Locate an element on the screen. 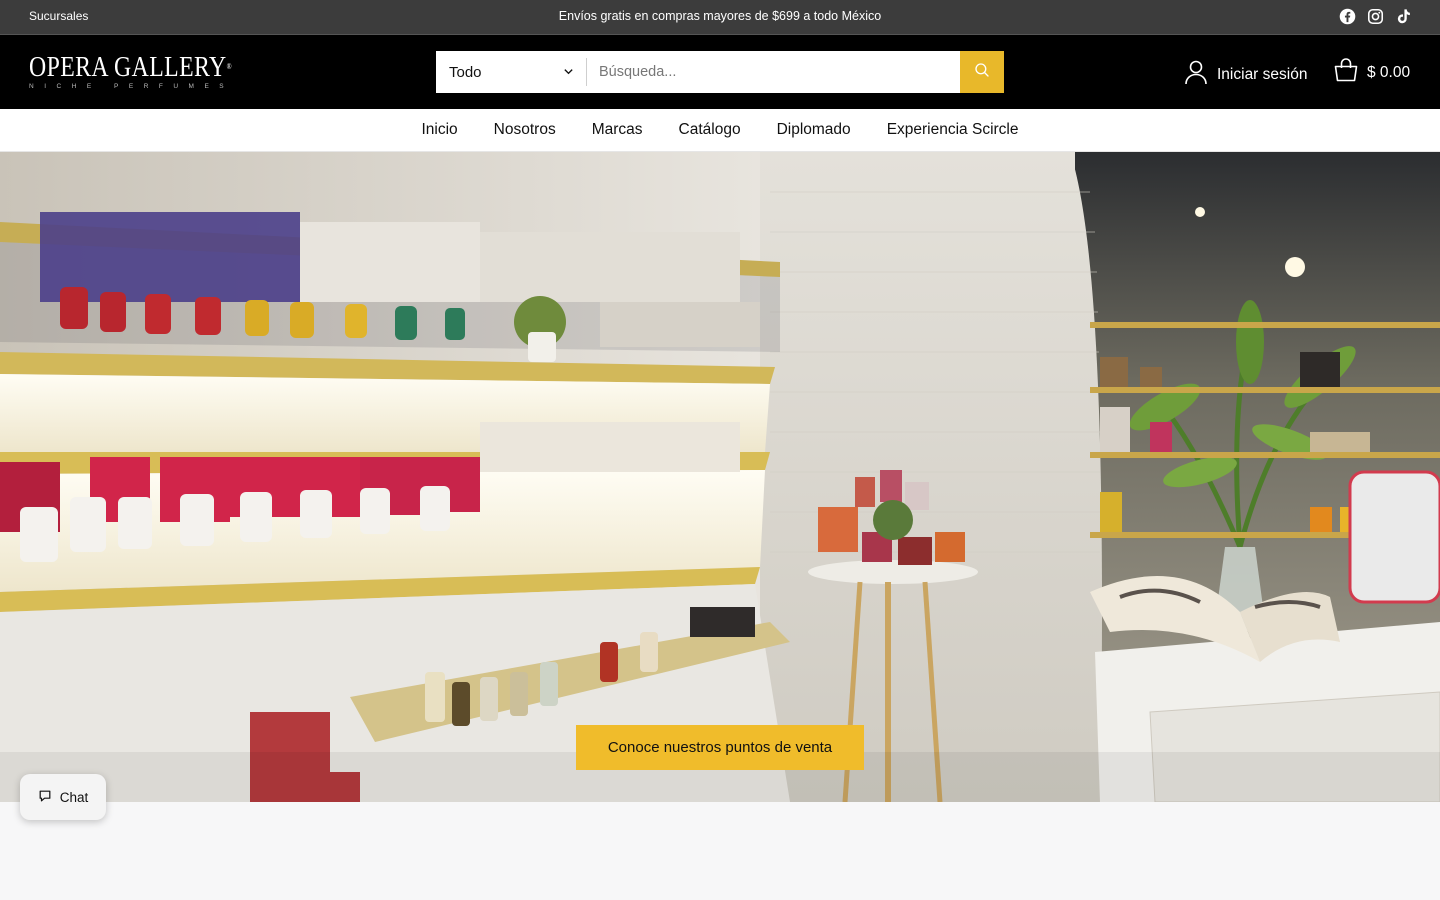 Image resolution: width=1440 pixels, height=900 pixels. nav-item-experiencia-scircle: Experiencia Scircle is located at coordinates (953, 130).